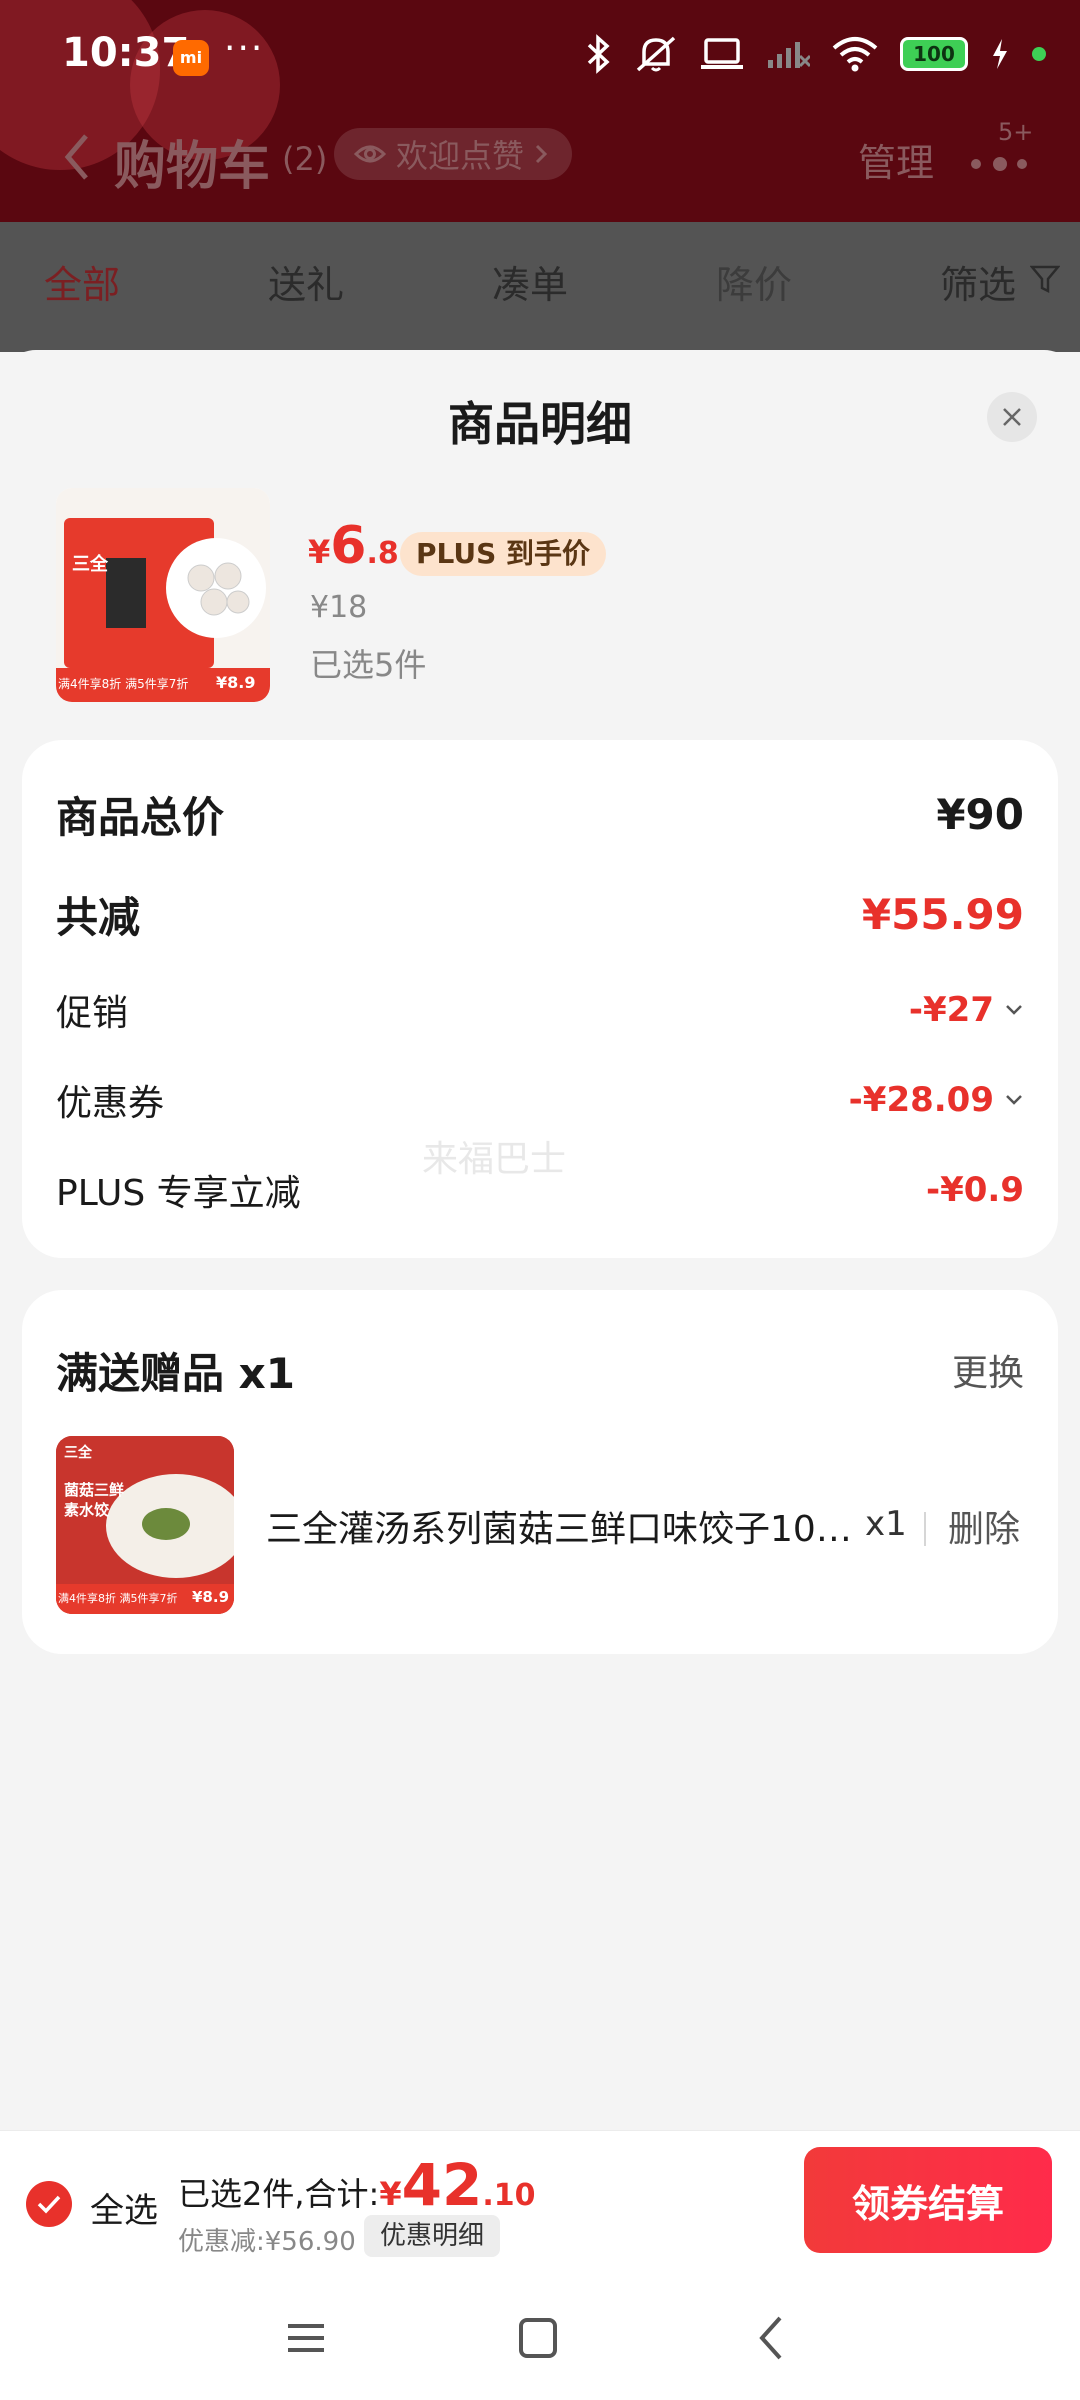 This screenshot has height=2400, width=1080. I want to click on tab-add-on: 凑单, so click(530, 281).